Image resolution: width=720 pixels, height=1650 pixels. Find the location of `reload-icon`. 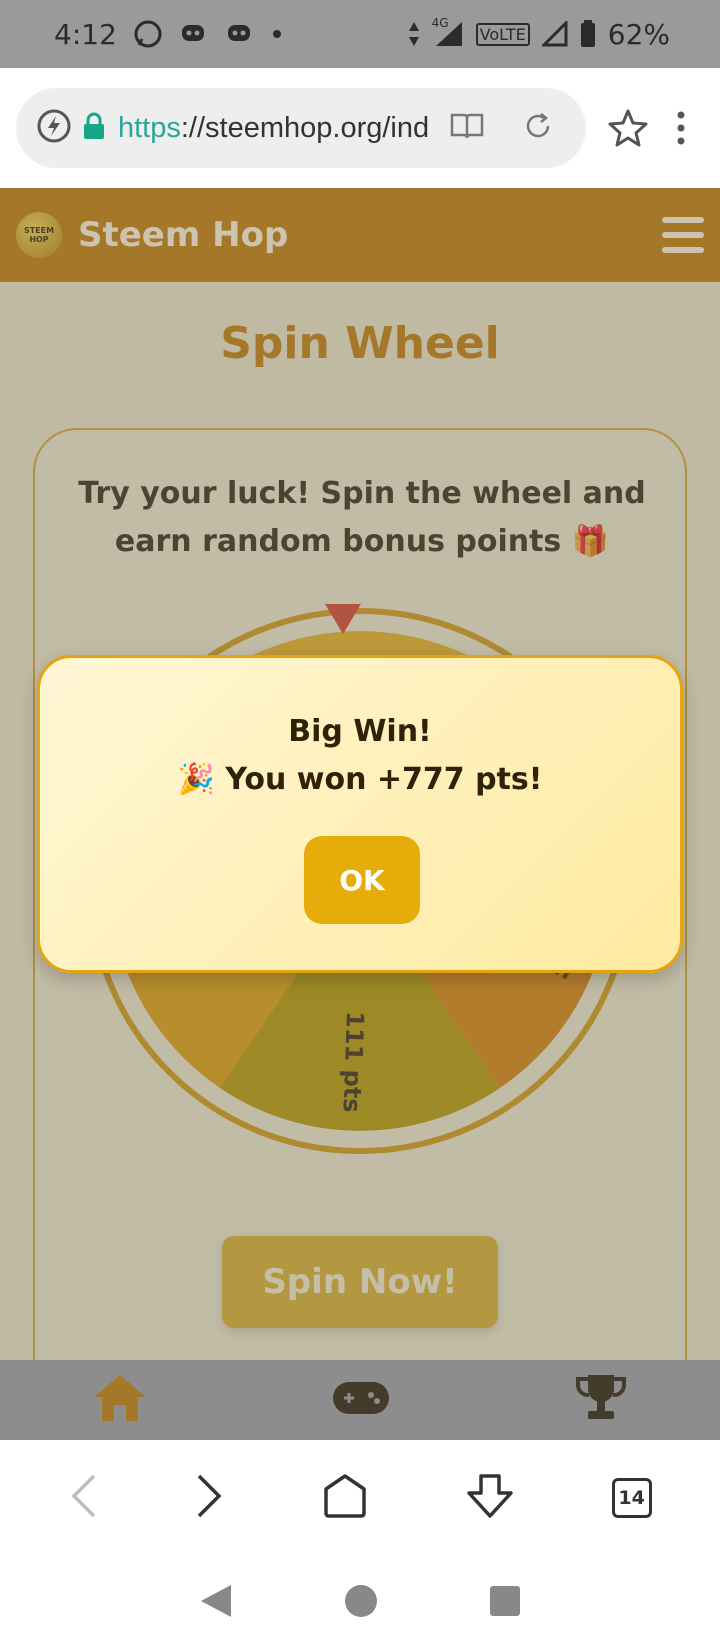

reload-icon is located at coordinates (538, 128).